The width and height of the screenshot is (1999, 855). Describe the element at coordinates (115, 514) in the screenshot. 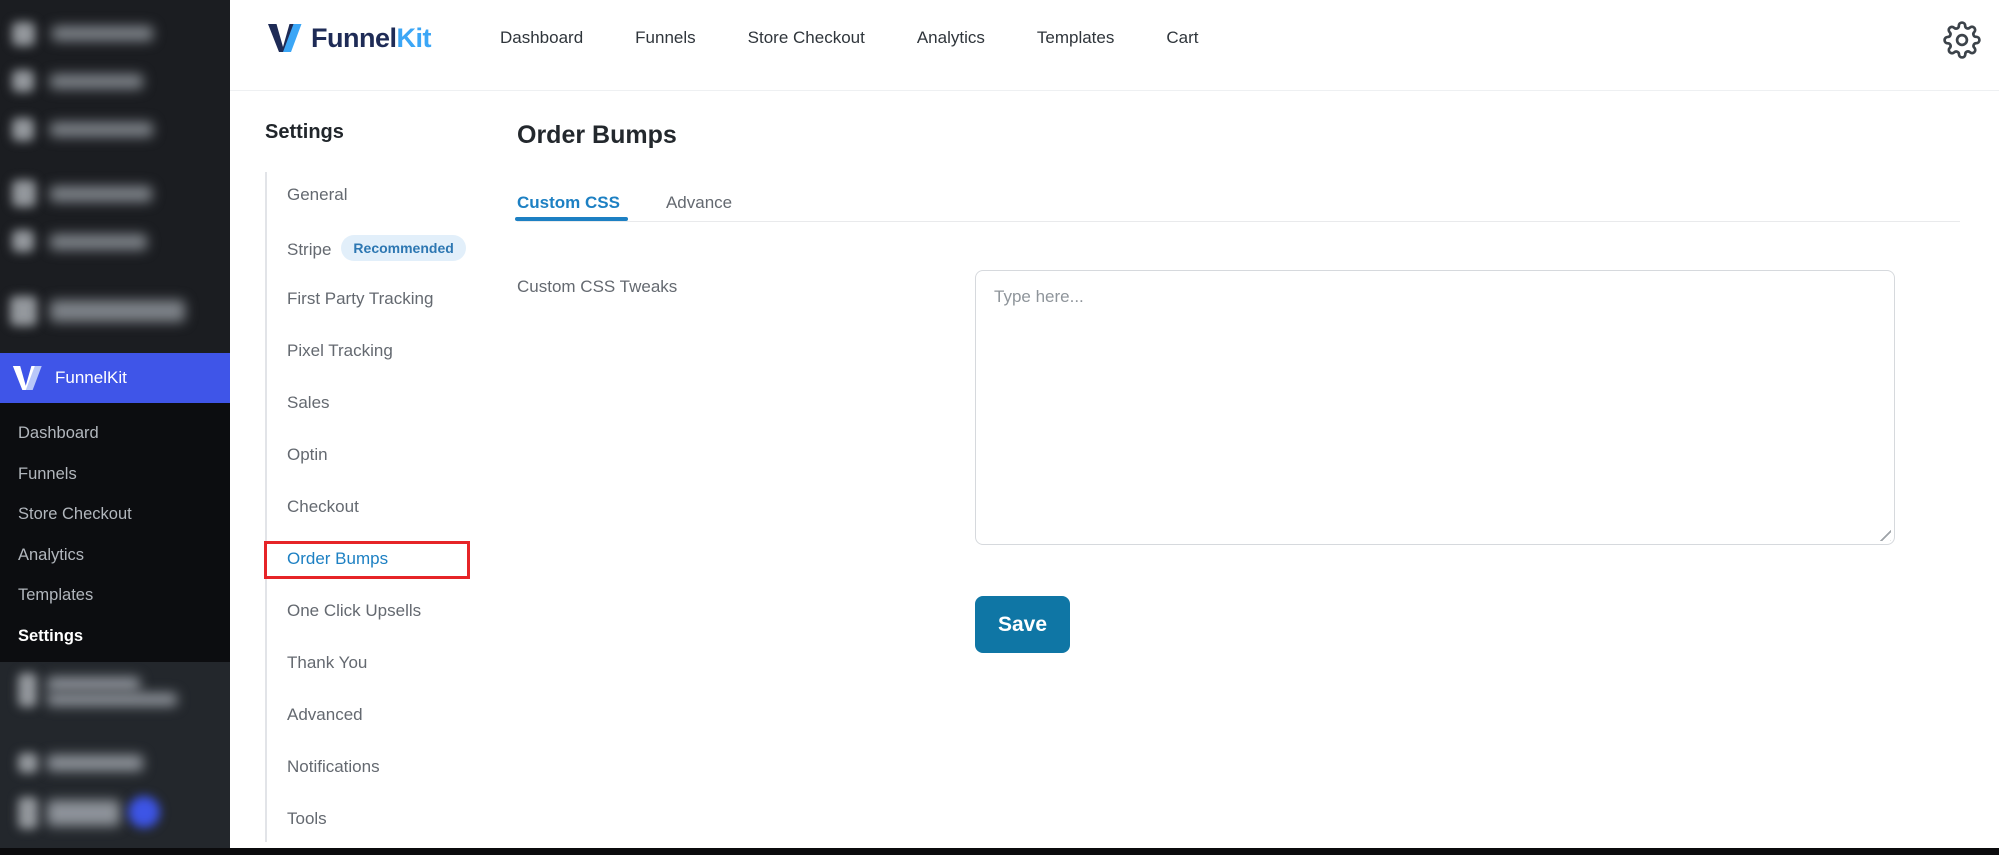

I see `sidebar-item-store-checkout: Store Checkout` at that location.